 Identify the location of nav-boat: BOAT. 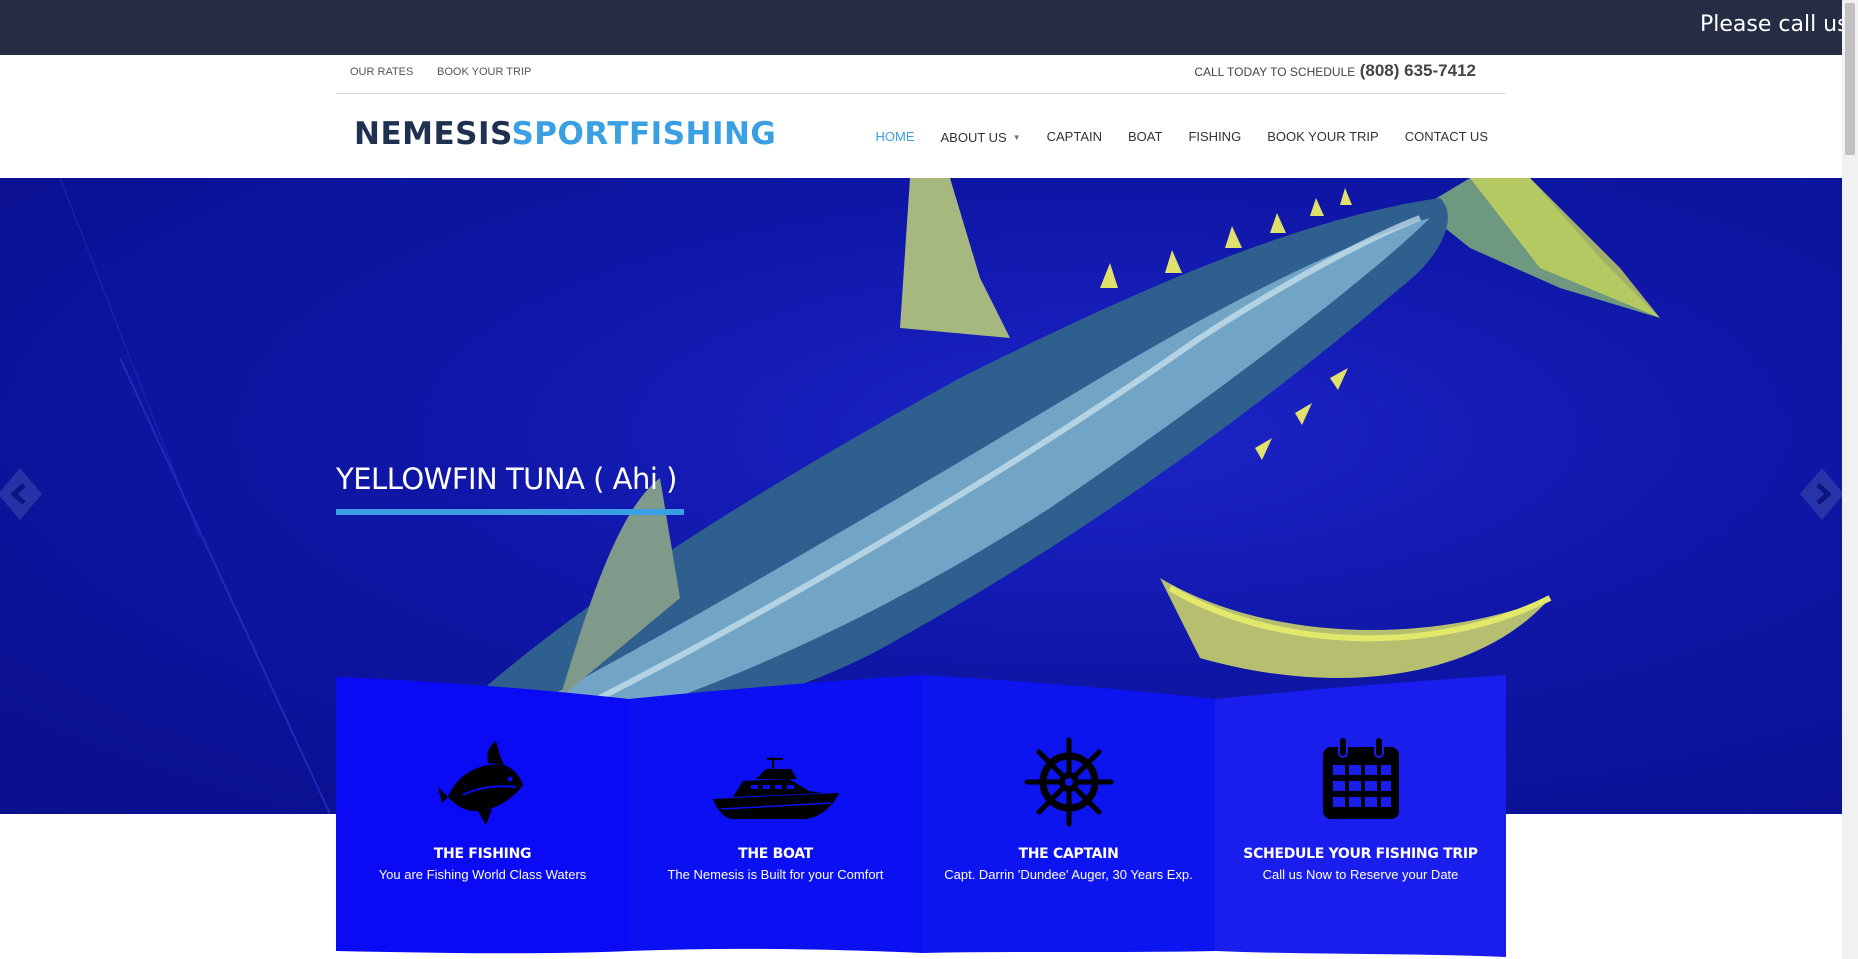
(1145, 138).